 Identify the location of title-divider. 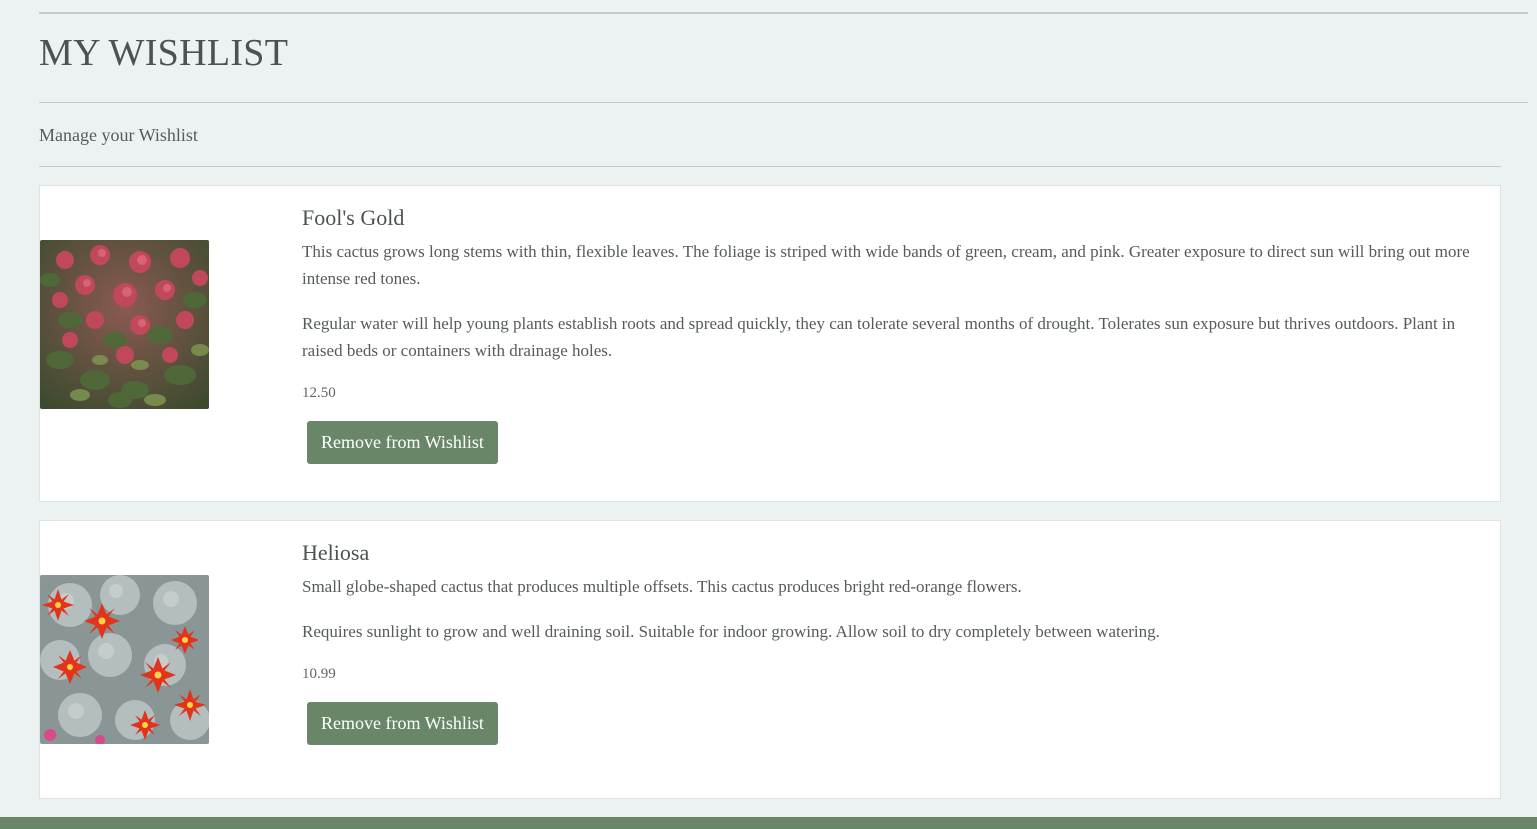
(783, 102).